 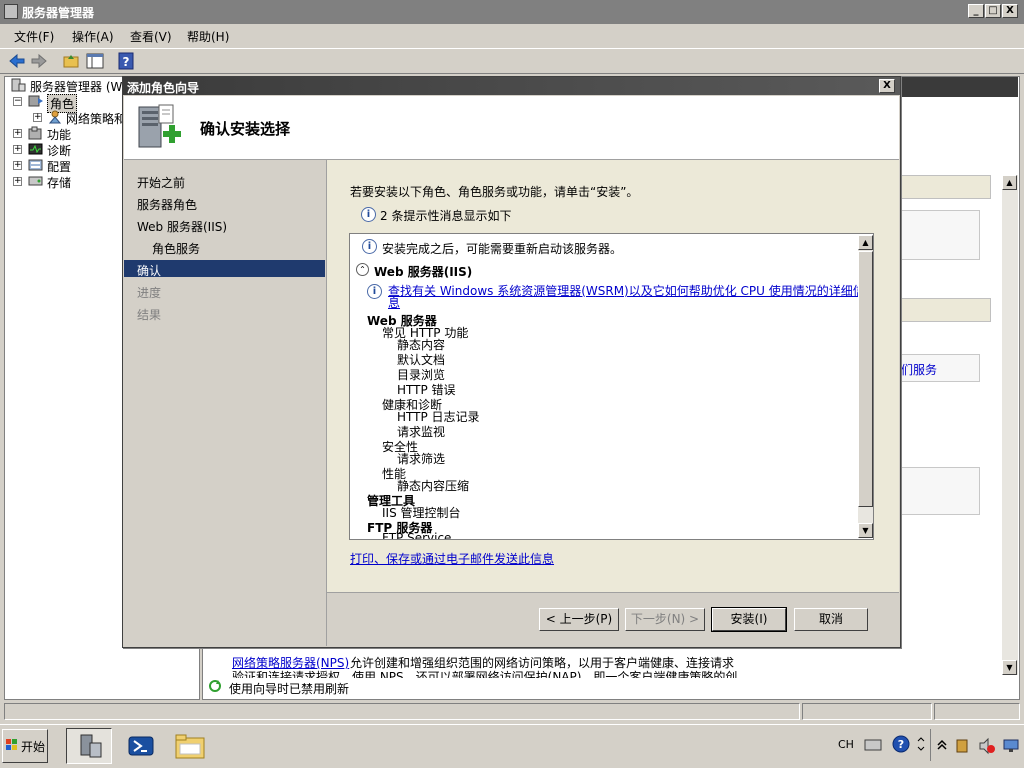 I want to click on menu-action: 操作(A), so click(x=93, y=36).